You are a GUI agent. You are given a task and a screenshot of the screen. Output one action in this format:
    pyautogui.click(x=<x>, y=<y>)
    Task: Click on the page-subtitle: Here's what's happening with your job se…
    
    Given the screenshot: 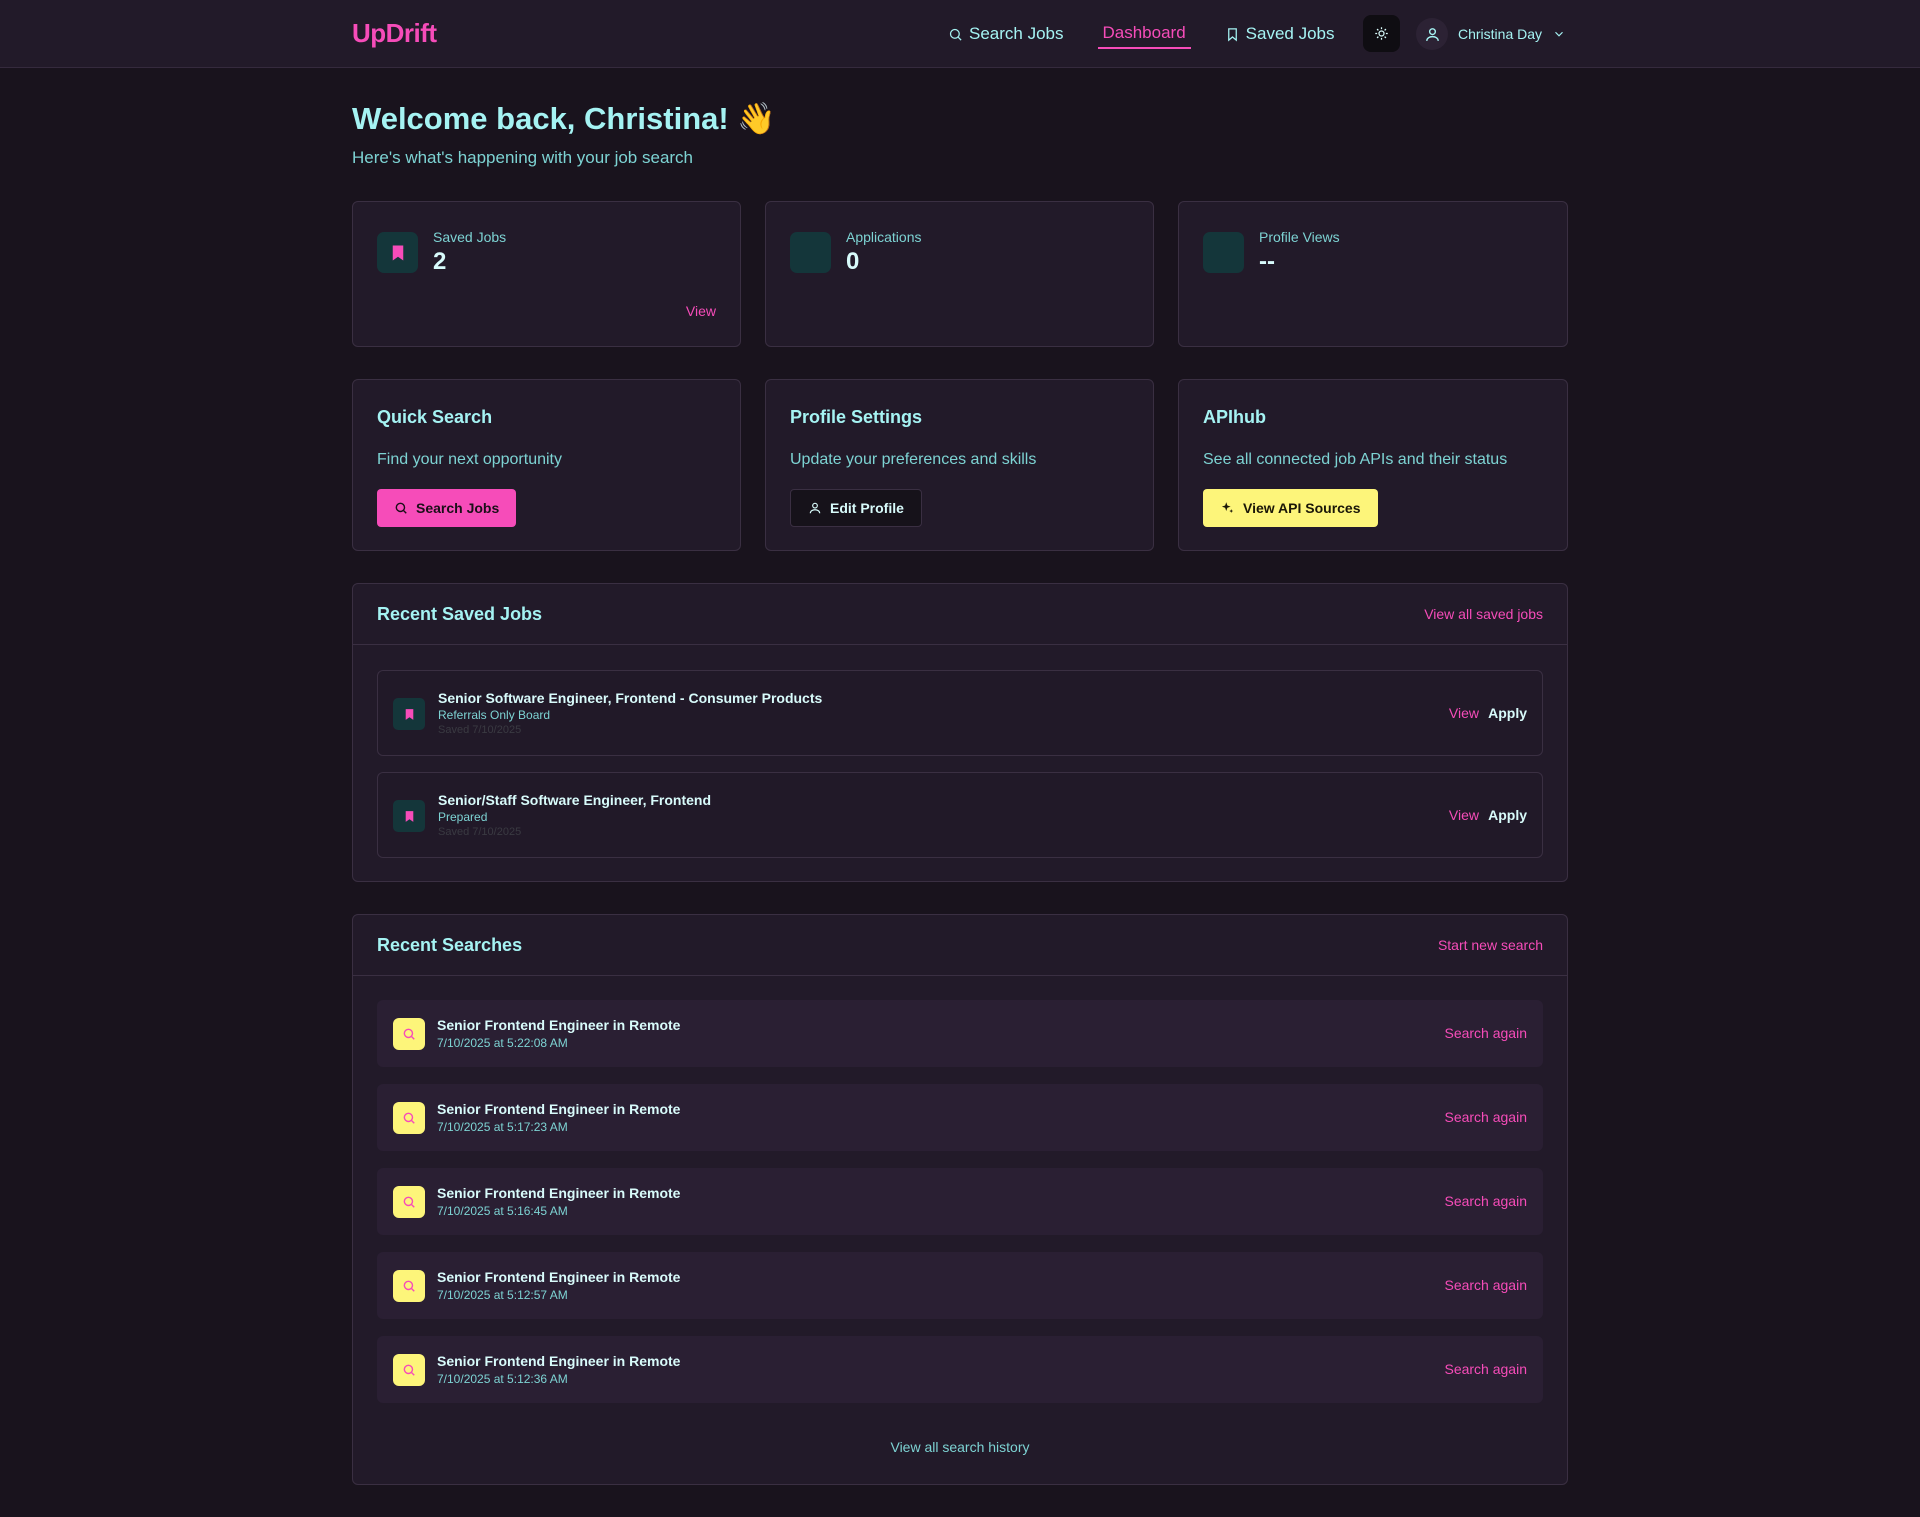 What is the action you would take?
    pyautogui.click(x=523, y=157)
    